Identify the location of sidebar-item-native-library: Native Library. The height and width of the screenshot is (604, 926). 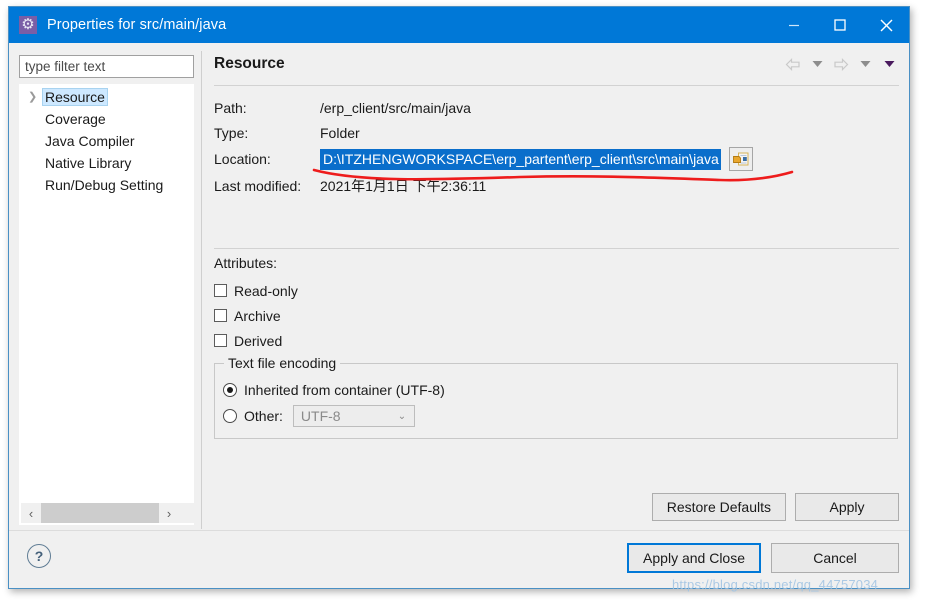
(106, 163).